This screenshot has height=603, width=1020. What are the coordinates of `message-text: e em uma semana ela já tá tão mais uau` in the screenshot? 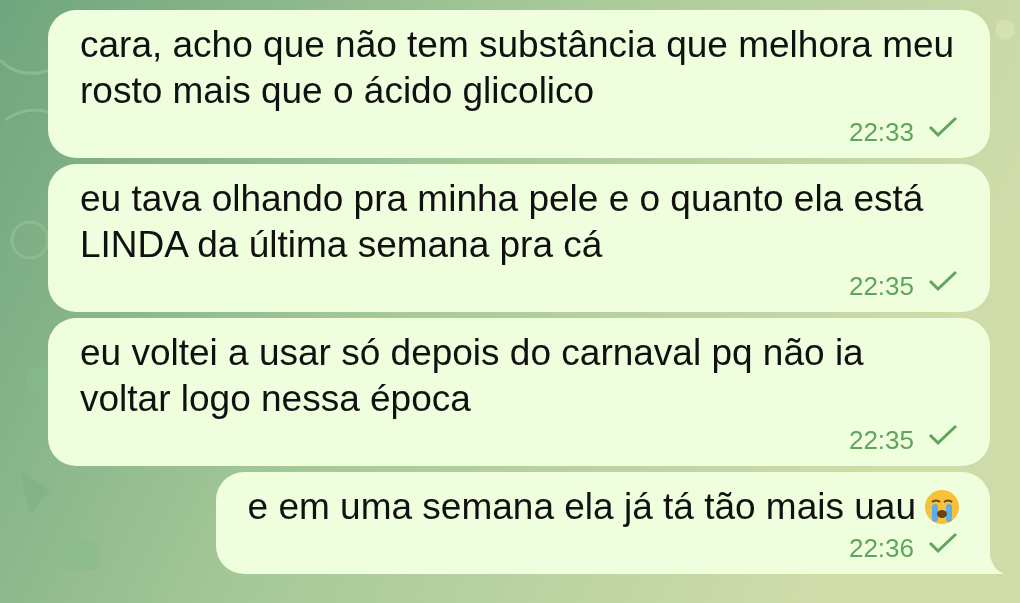 It's located at (581, 506).